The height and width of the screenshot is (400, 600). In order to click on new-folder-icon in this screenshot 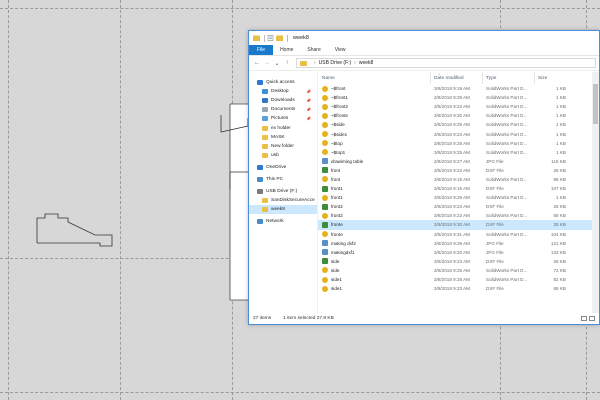, I will do `click(279, 38)`.